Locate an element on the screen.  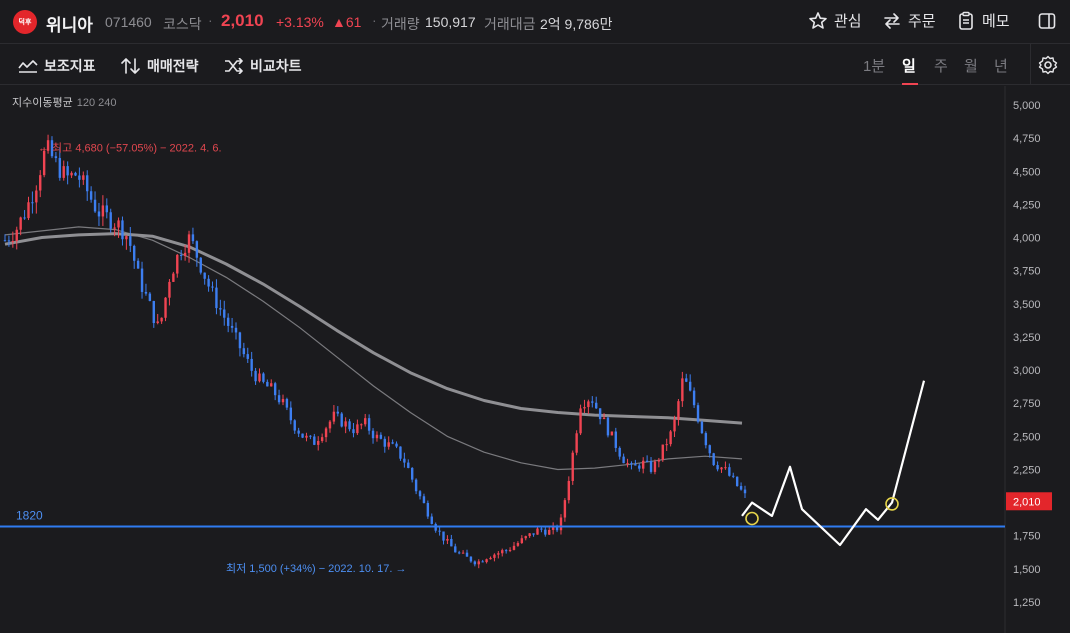
order-button: 주문 is located at coordinates (909, 20).